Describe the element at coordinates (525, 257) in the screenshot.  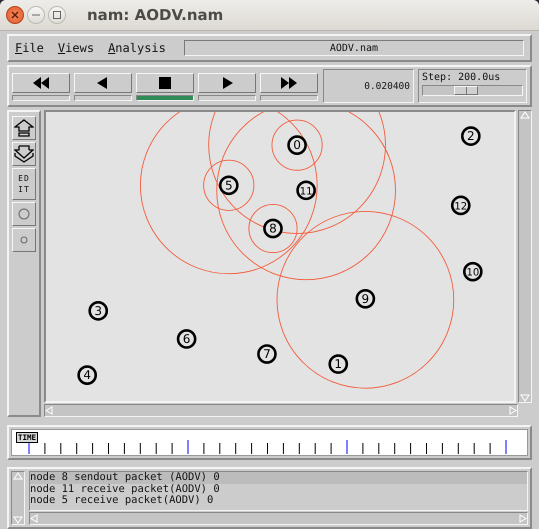
I see `vertical-scrollbar` at that location.